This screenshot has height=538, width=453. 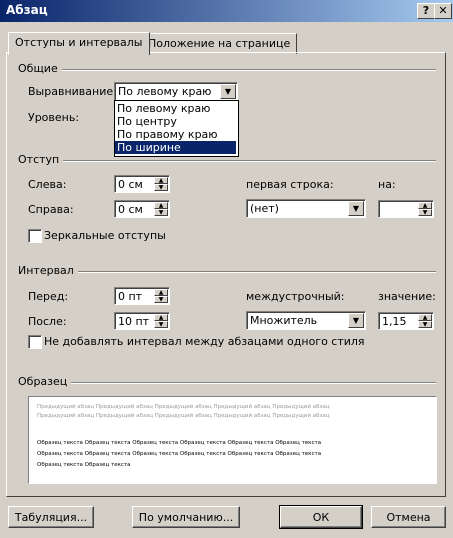 I want to click on tab-label: Отступы и интервалы, so click(x=79, y=42).